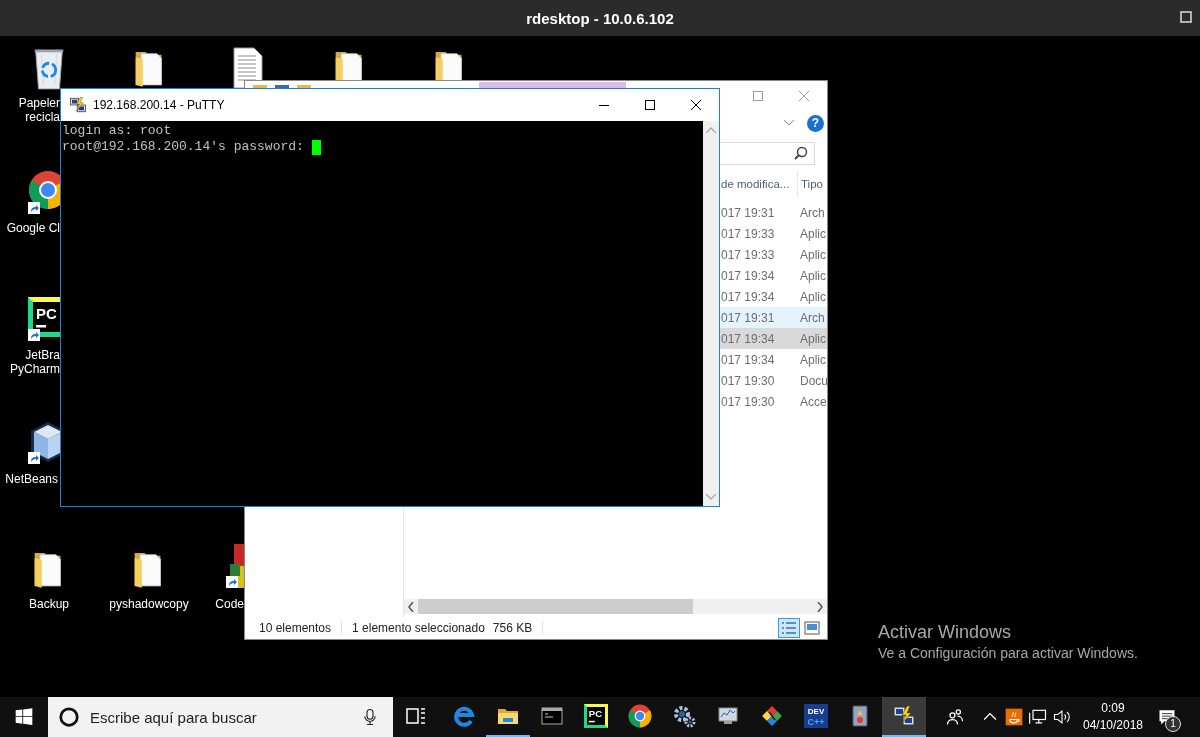 The width and height of the screenshot is (1200, 737). I want to click on square-logo-icon: PC, so click(596, 716).